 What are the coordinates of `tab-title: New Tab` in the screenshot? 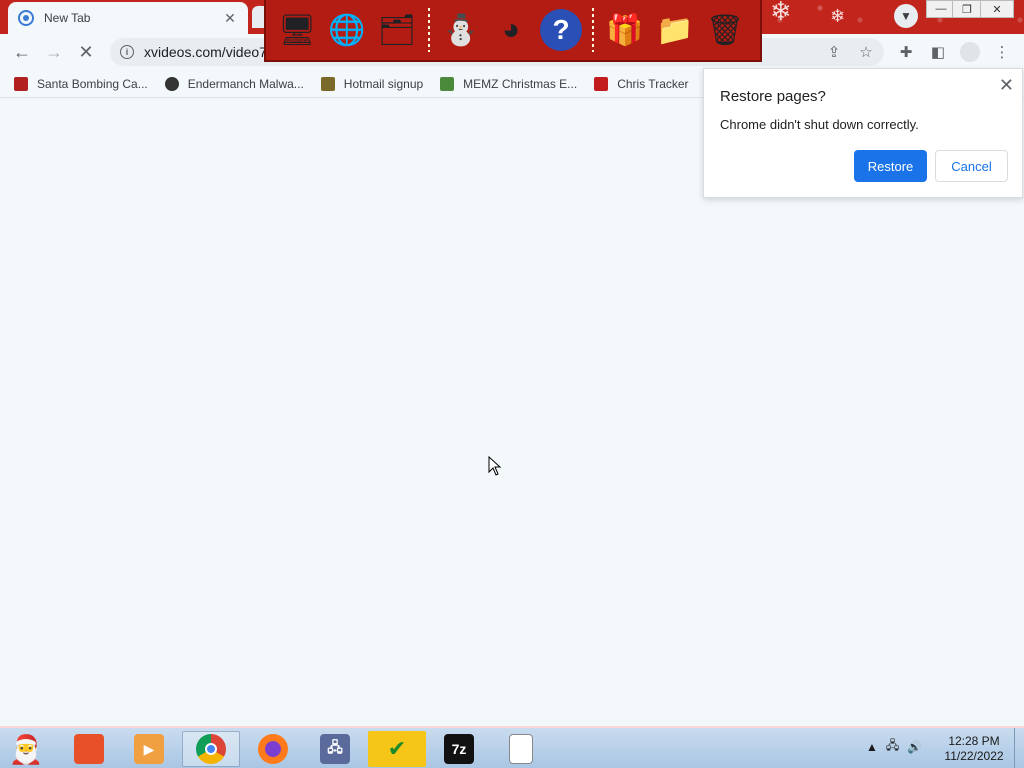 It's located at (67, 18).